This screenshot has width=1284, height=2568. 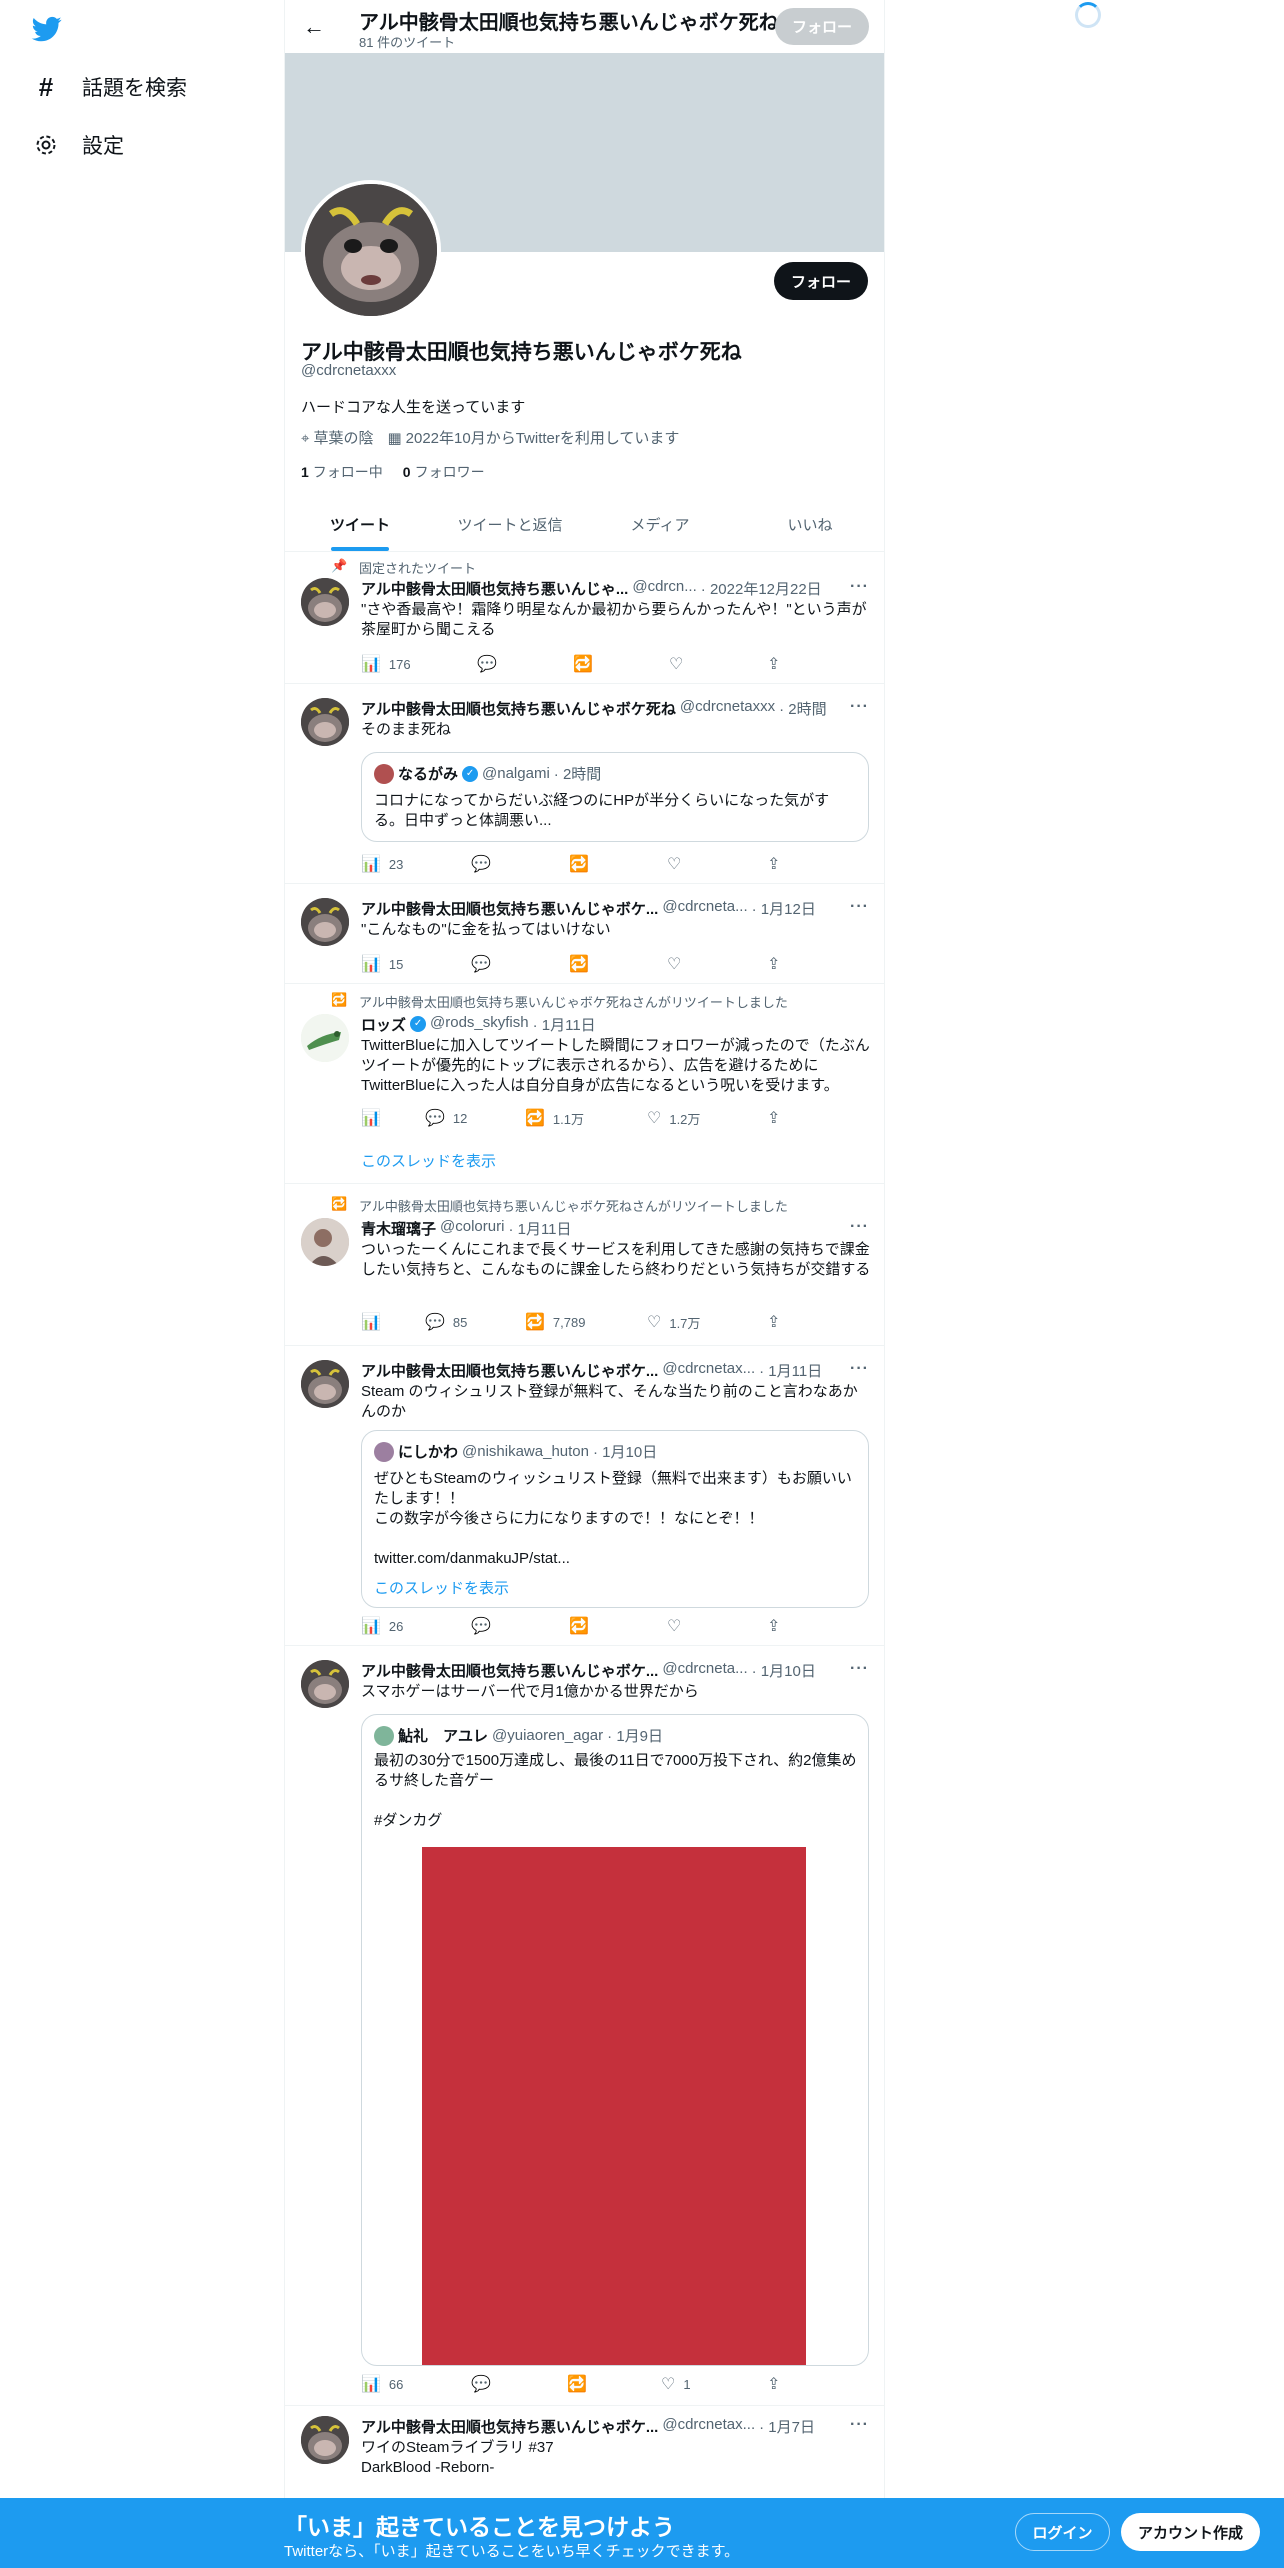 What do you see at coordinates (787, 2426) in the screenshot?
I see `tweet-time: · 1月7日` at bounding box center [787, 2426].